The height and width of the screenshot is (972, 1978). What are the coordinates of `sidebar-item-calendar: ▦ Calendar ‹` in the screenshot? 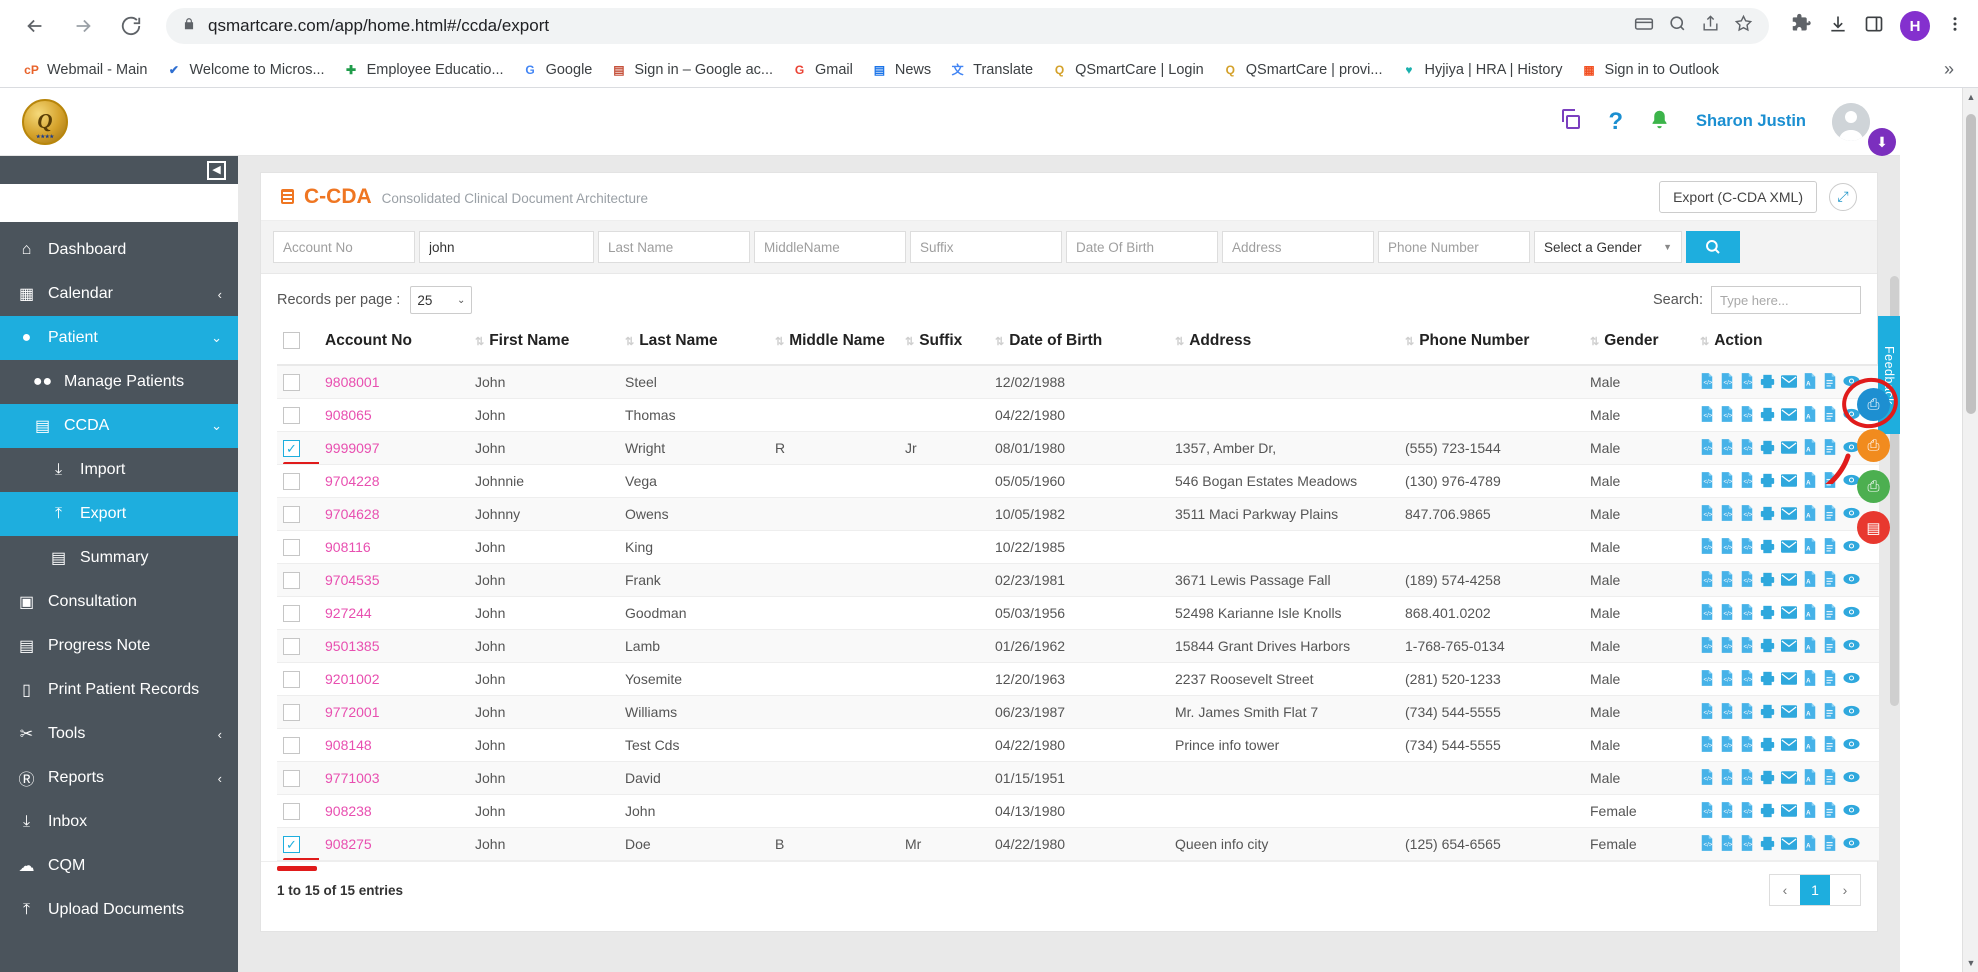 It's located at (119, 294).